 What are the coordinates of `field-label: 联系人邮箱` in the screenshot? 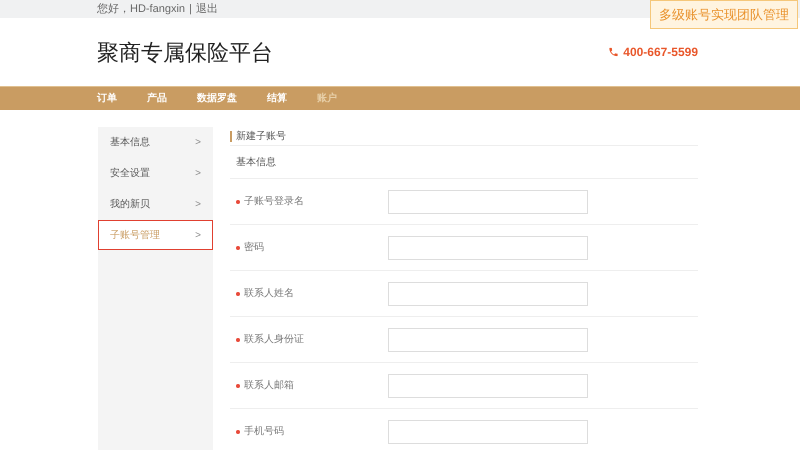 It's located at (269, 385).